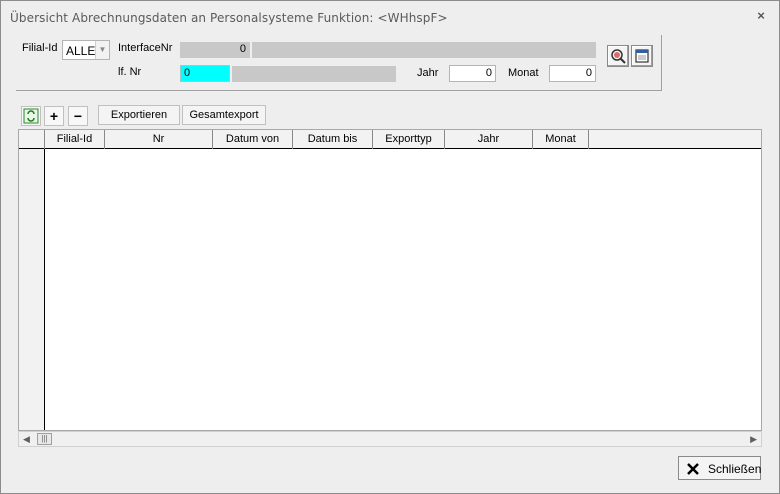 The image size is (780, 494). I want to click on jahr-label: Jahr, so click(428, 73).